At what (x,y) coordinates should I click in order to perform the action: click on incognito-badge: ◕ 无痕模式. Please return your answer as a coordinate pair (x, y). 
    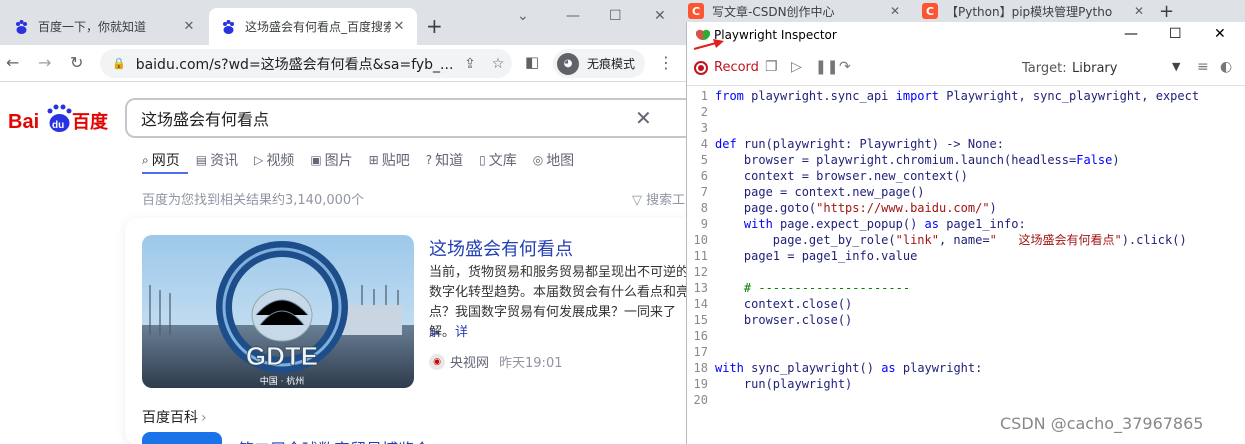
    Looking at the image, I should click on (599, 63).